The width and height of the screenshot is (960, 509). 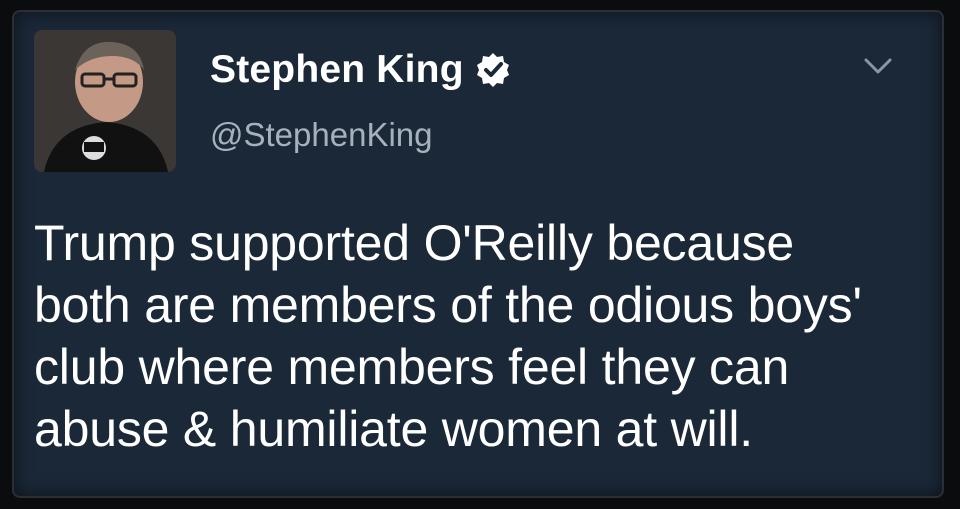 What do you see at coordinates (412, 367) in the screenshot?
I see `tweet-text-line: club where members feel they can` at bounding box center [412, 367].